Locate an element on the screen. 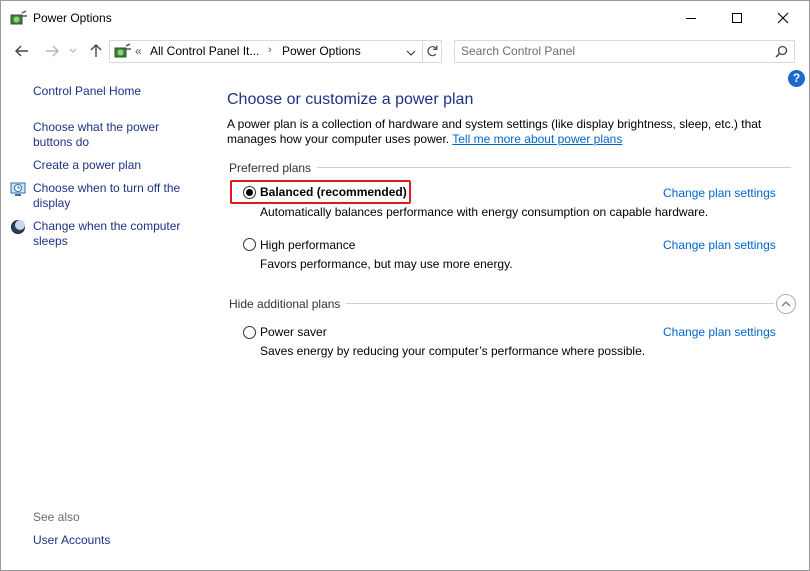 Image resolution: width=810 pixels, height=571 pixels. high-performance-plan-name: High performance is located at coordinates (307, 245).